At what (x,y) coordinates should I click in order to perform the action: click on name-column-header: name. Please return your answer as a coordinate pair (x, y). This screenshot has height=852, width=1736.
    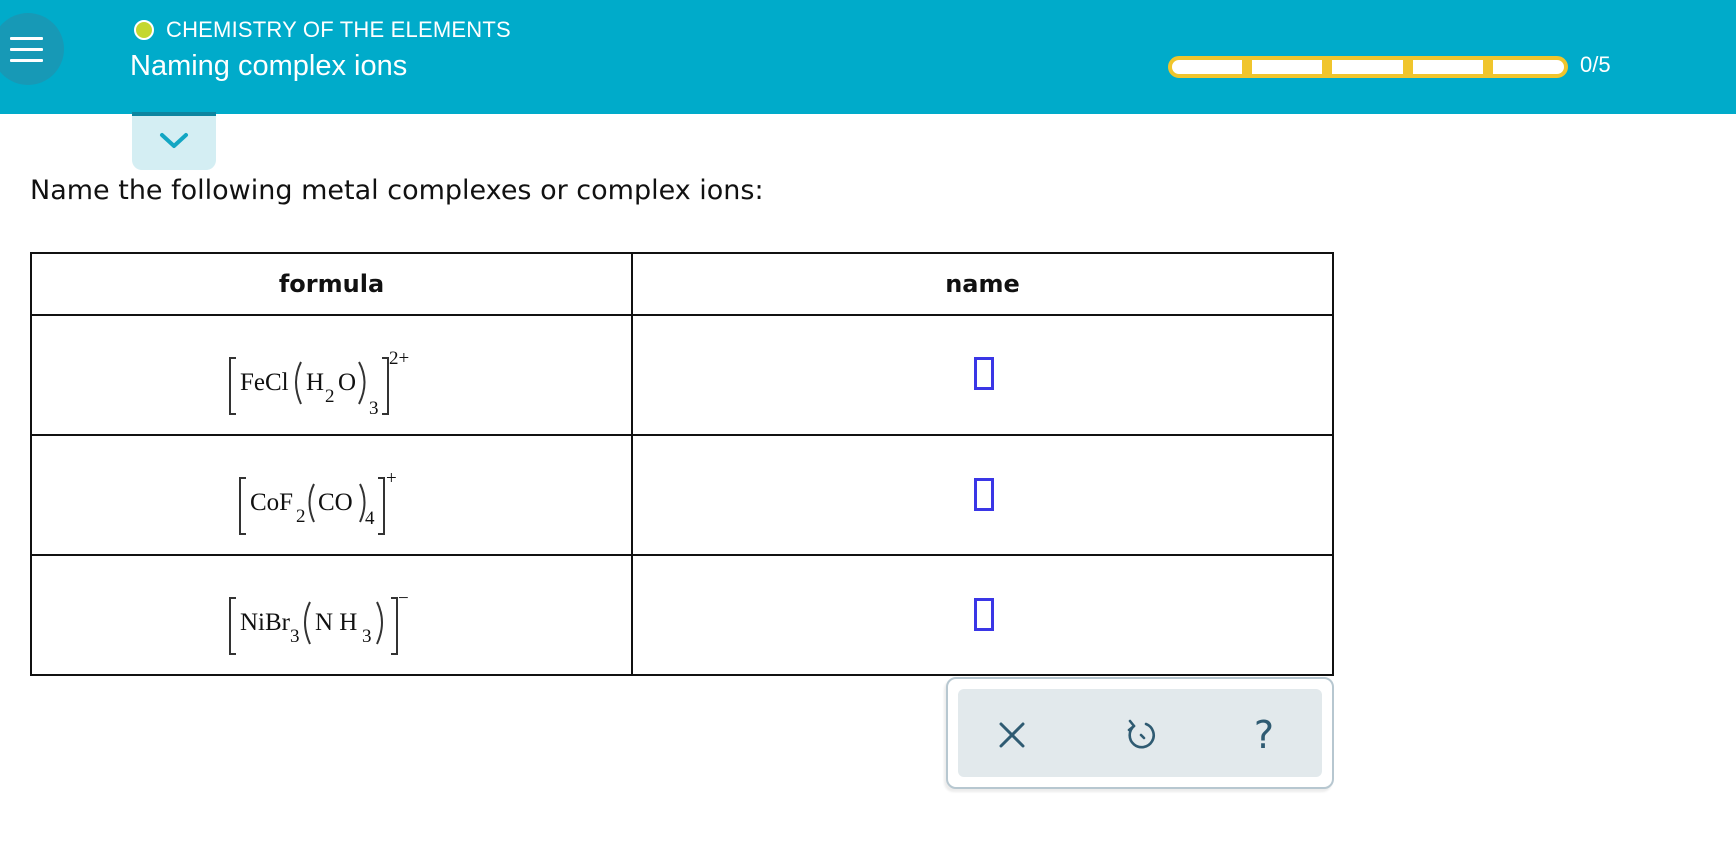
    Looking at the image, I should click on (982, 284).